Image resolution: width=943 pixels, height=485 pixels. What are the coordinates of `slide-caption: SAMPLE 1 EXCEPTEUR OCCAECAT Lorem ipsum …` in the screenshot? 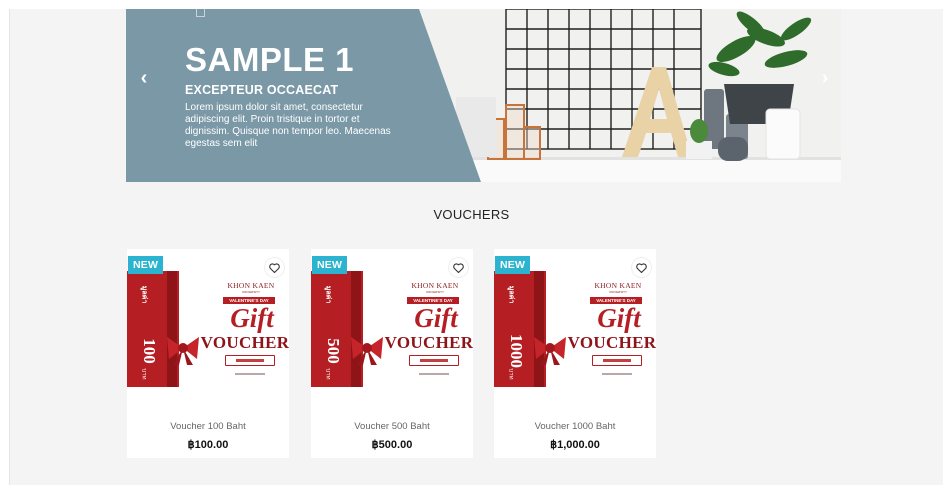 It's located at (300, 96).